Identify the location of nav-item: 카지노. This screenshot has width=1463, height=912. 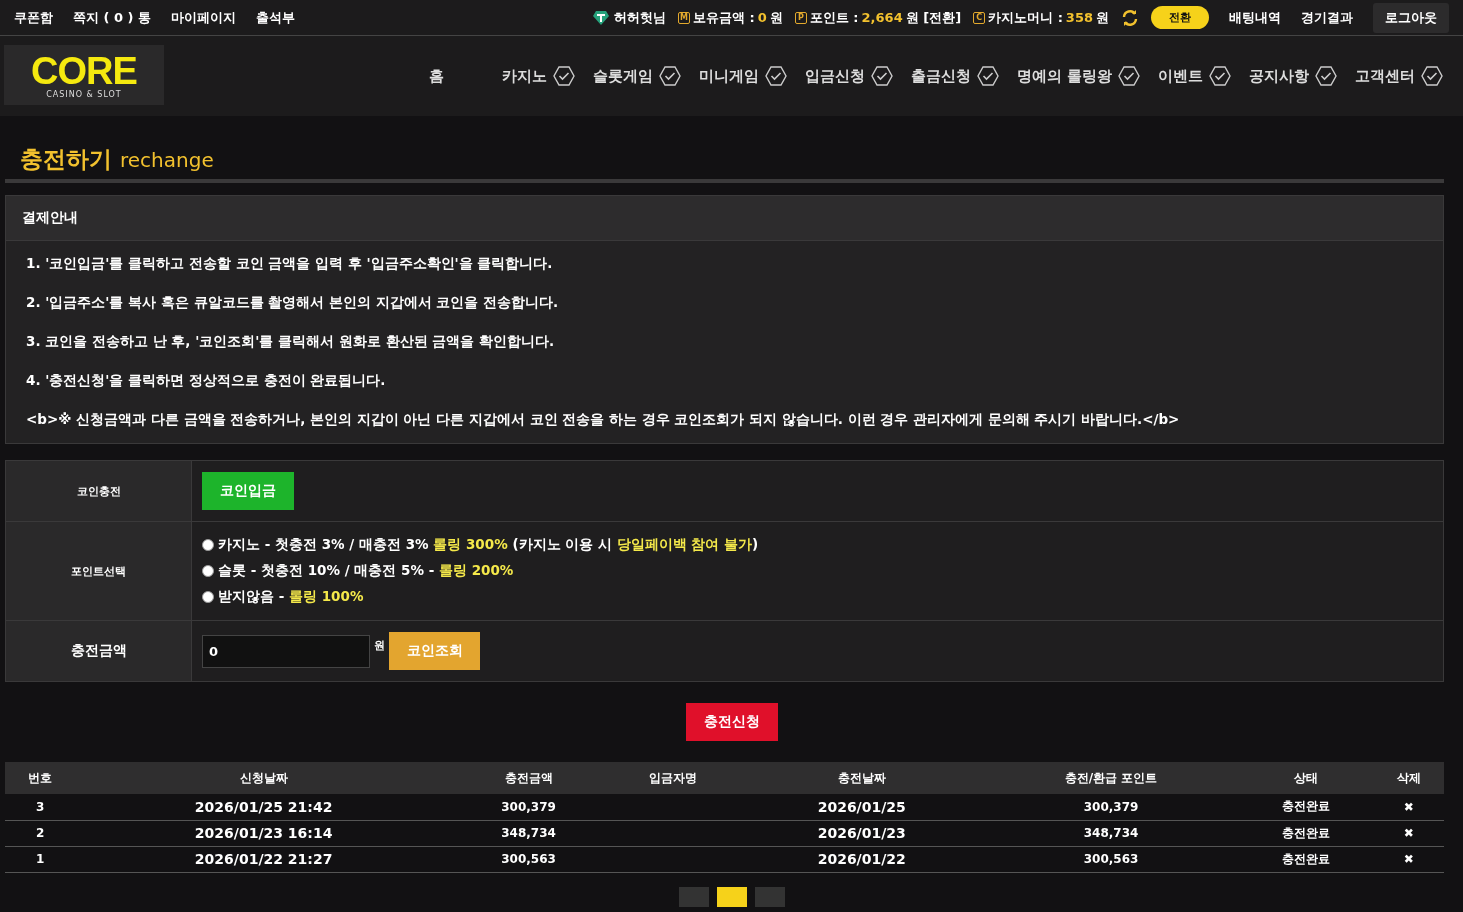
(538, 76).